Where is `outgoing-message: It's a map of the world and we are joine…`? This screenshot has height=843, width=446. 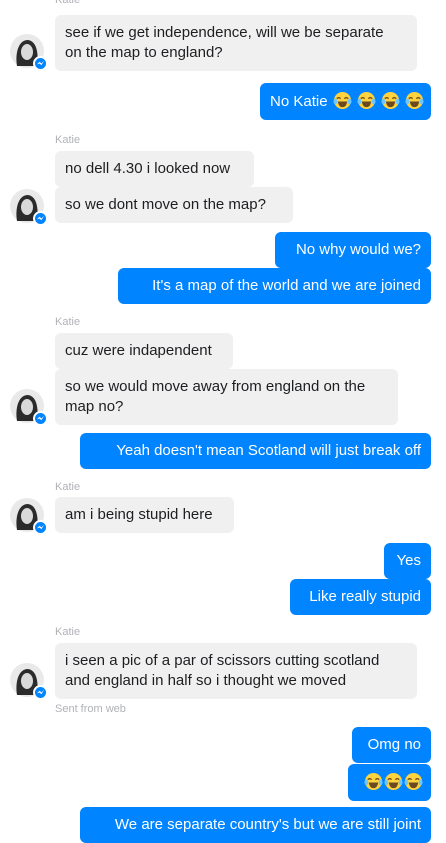
outgoing-message: It's a map of the world and we are joine… is located at coordinates (274, 286).